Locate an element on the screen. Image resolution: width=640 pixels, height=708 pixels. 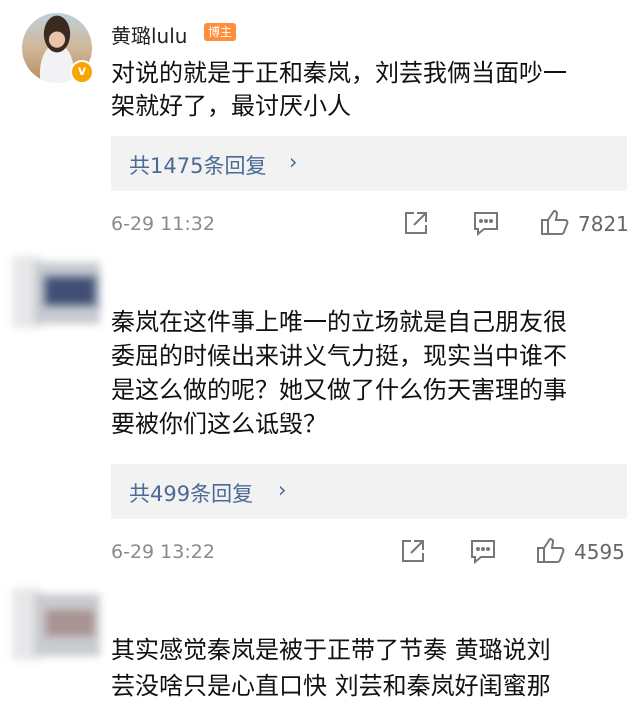
comment-text-line: 是这么做的呢？她又做了什么伤天害理的事 is located at coordinates (339, 390).